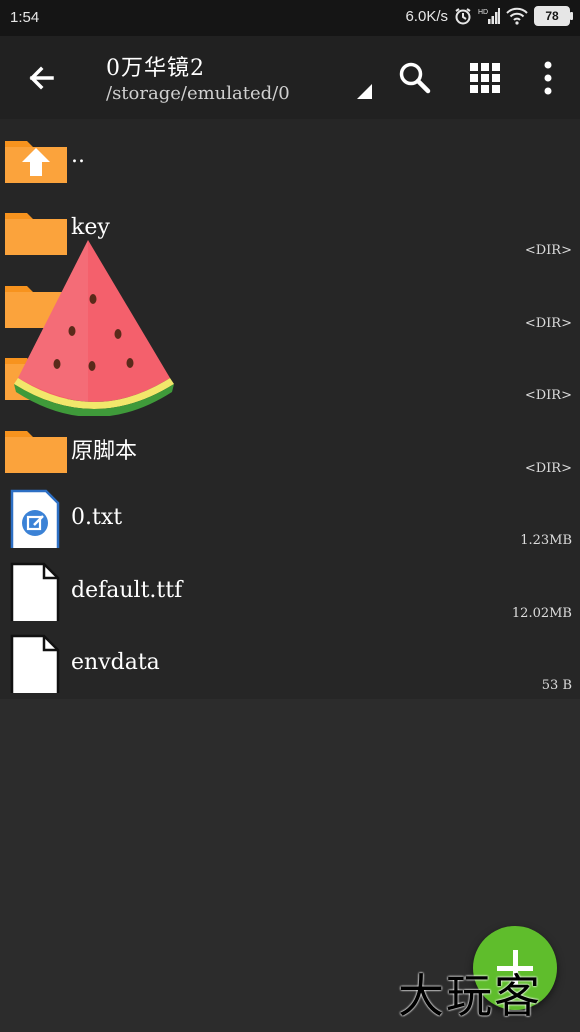 The image size is (580, 1032). Describe the element at coordinates (155, 68) in the screenshot. I see `folder-title: 0万华镜2` at that location.